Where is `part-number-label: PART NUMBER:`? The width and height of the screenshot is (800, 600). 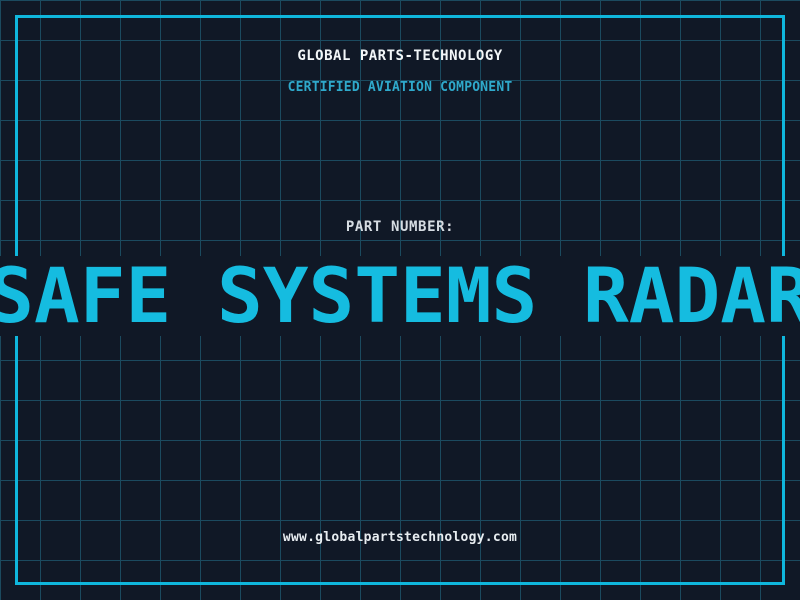 part-number-label: PART NUMBER: is located at coordinates (400, 227).